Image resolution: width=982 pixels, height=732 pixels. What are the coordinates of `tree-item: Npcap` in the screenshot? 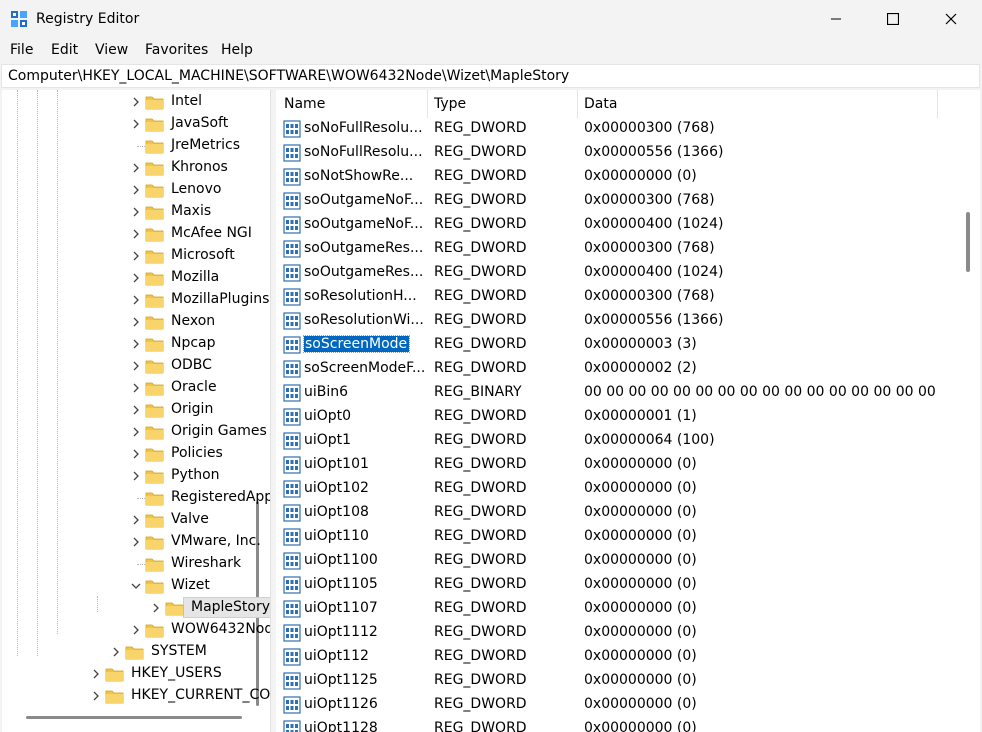 It's located at (136, 344).